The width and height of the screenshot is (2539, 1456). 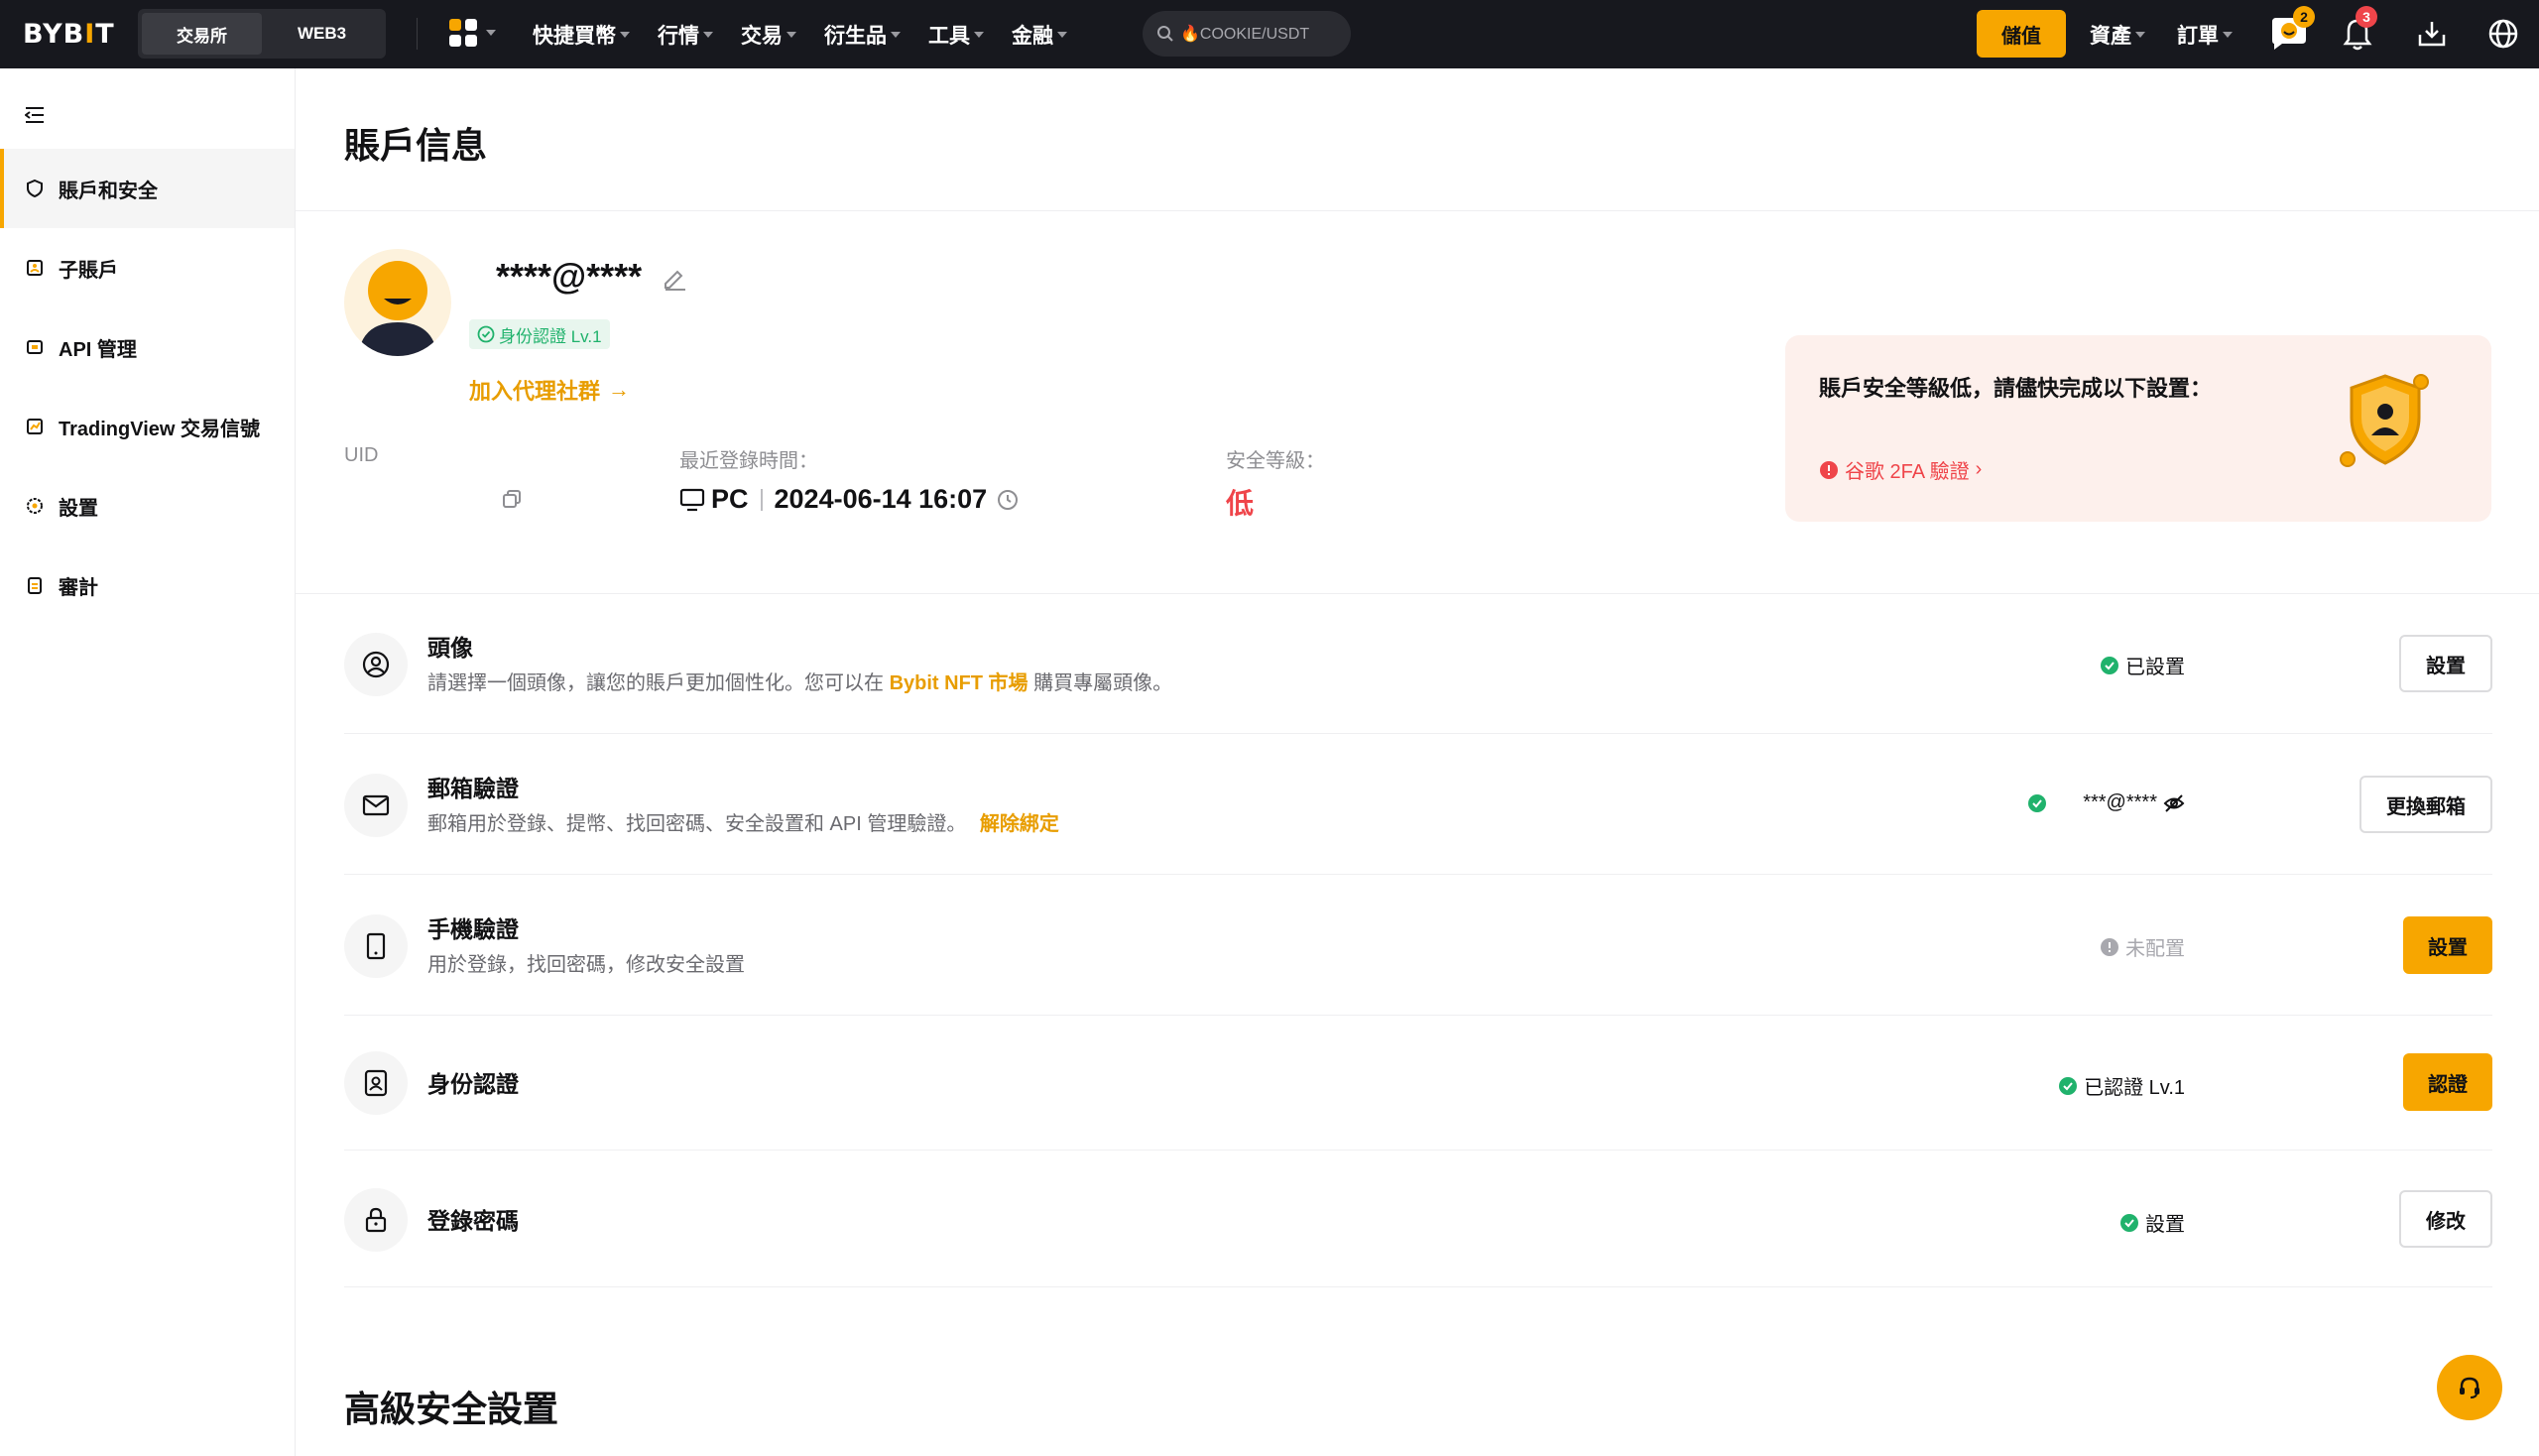 I want to click on notifications-button: 3, so click(x=2360, y=29).